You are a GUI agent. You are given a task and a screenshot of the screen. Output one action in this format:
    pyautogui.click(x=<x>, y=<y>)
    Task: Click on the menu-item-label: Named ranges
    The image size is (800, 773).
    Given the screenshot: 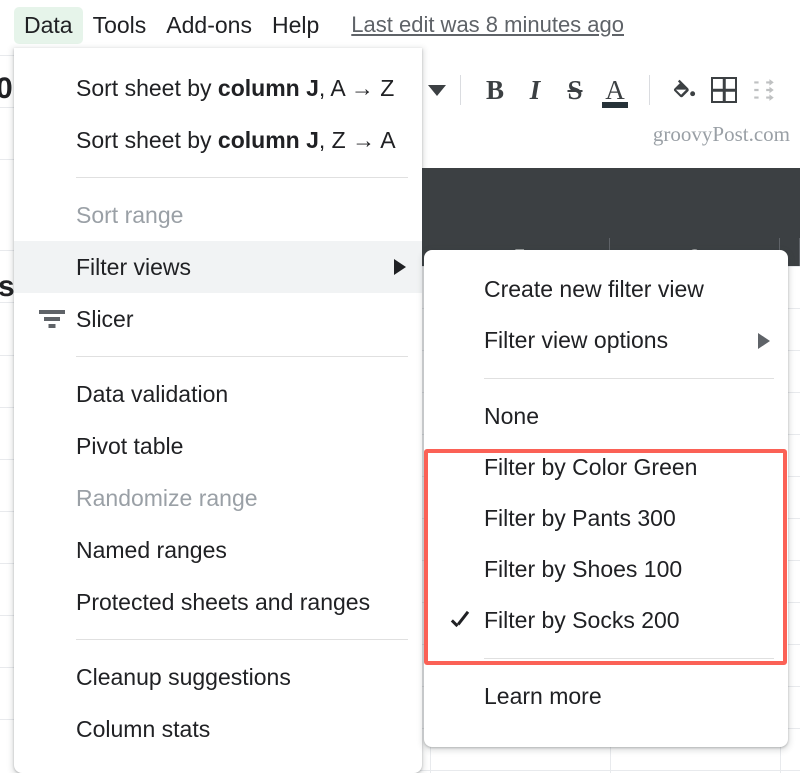 What is the action you would take?
    pyautogui.click(x=151, y=549)
    